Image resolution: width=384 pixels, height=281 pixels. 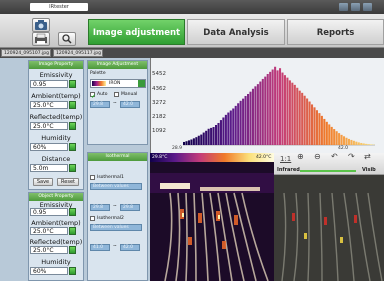 What do you see at coordinates (369, 170) in the screenshot?
I see `visible-label: Visib` at bounding box center [369, 170].